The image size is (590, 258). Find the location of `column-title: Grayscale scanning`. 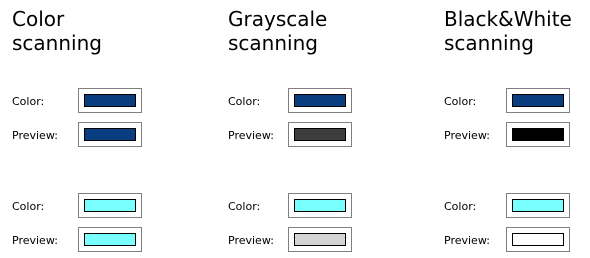

column-title: Grayscale scanning is located at coordinates (278, 31).